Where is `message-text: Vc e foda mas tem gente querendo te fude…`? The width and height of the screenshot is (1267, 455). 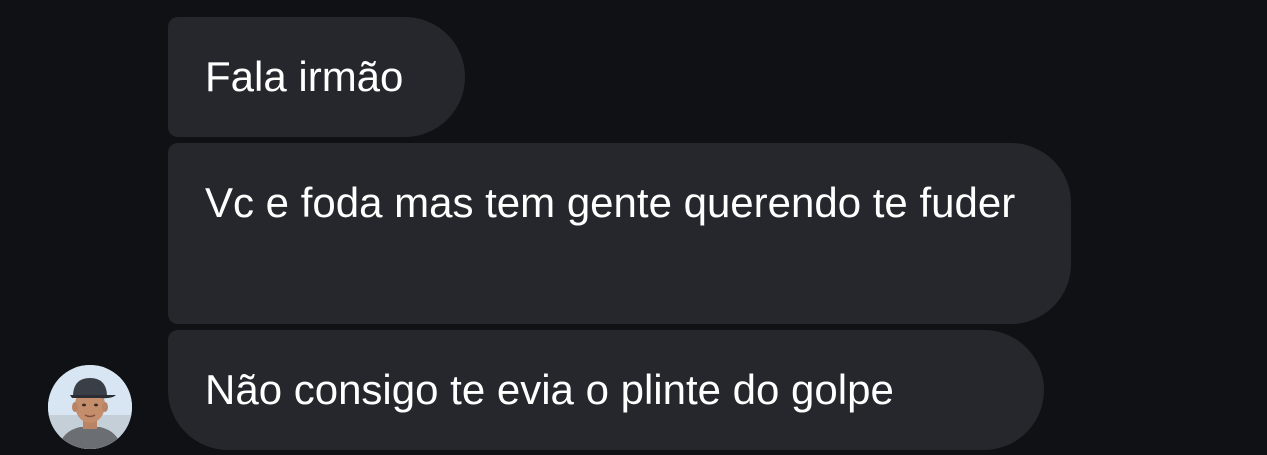 message-text: Vc e foda mas tem gente querendo te fude… is located at coordinates (610, 202).